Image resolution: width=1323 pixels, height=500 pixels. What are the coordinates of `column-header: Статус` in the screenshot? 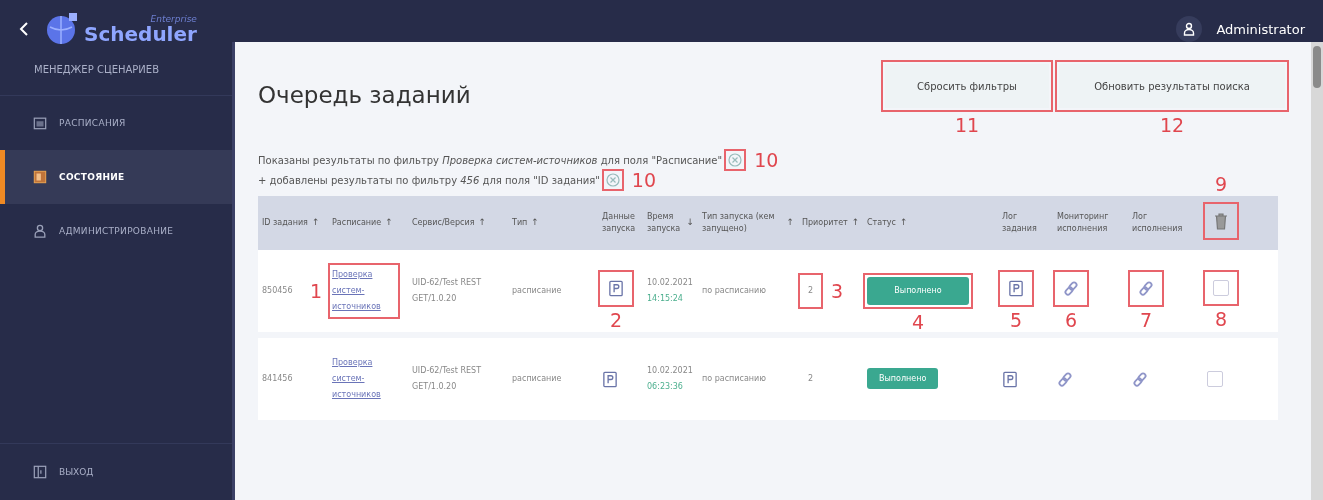 It's located at (881, 223).